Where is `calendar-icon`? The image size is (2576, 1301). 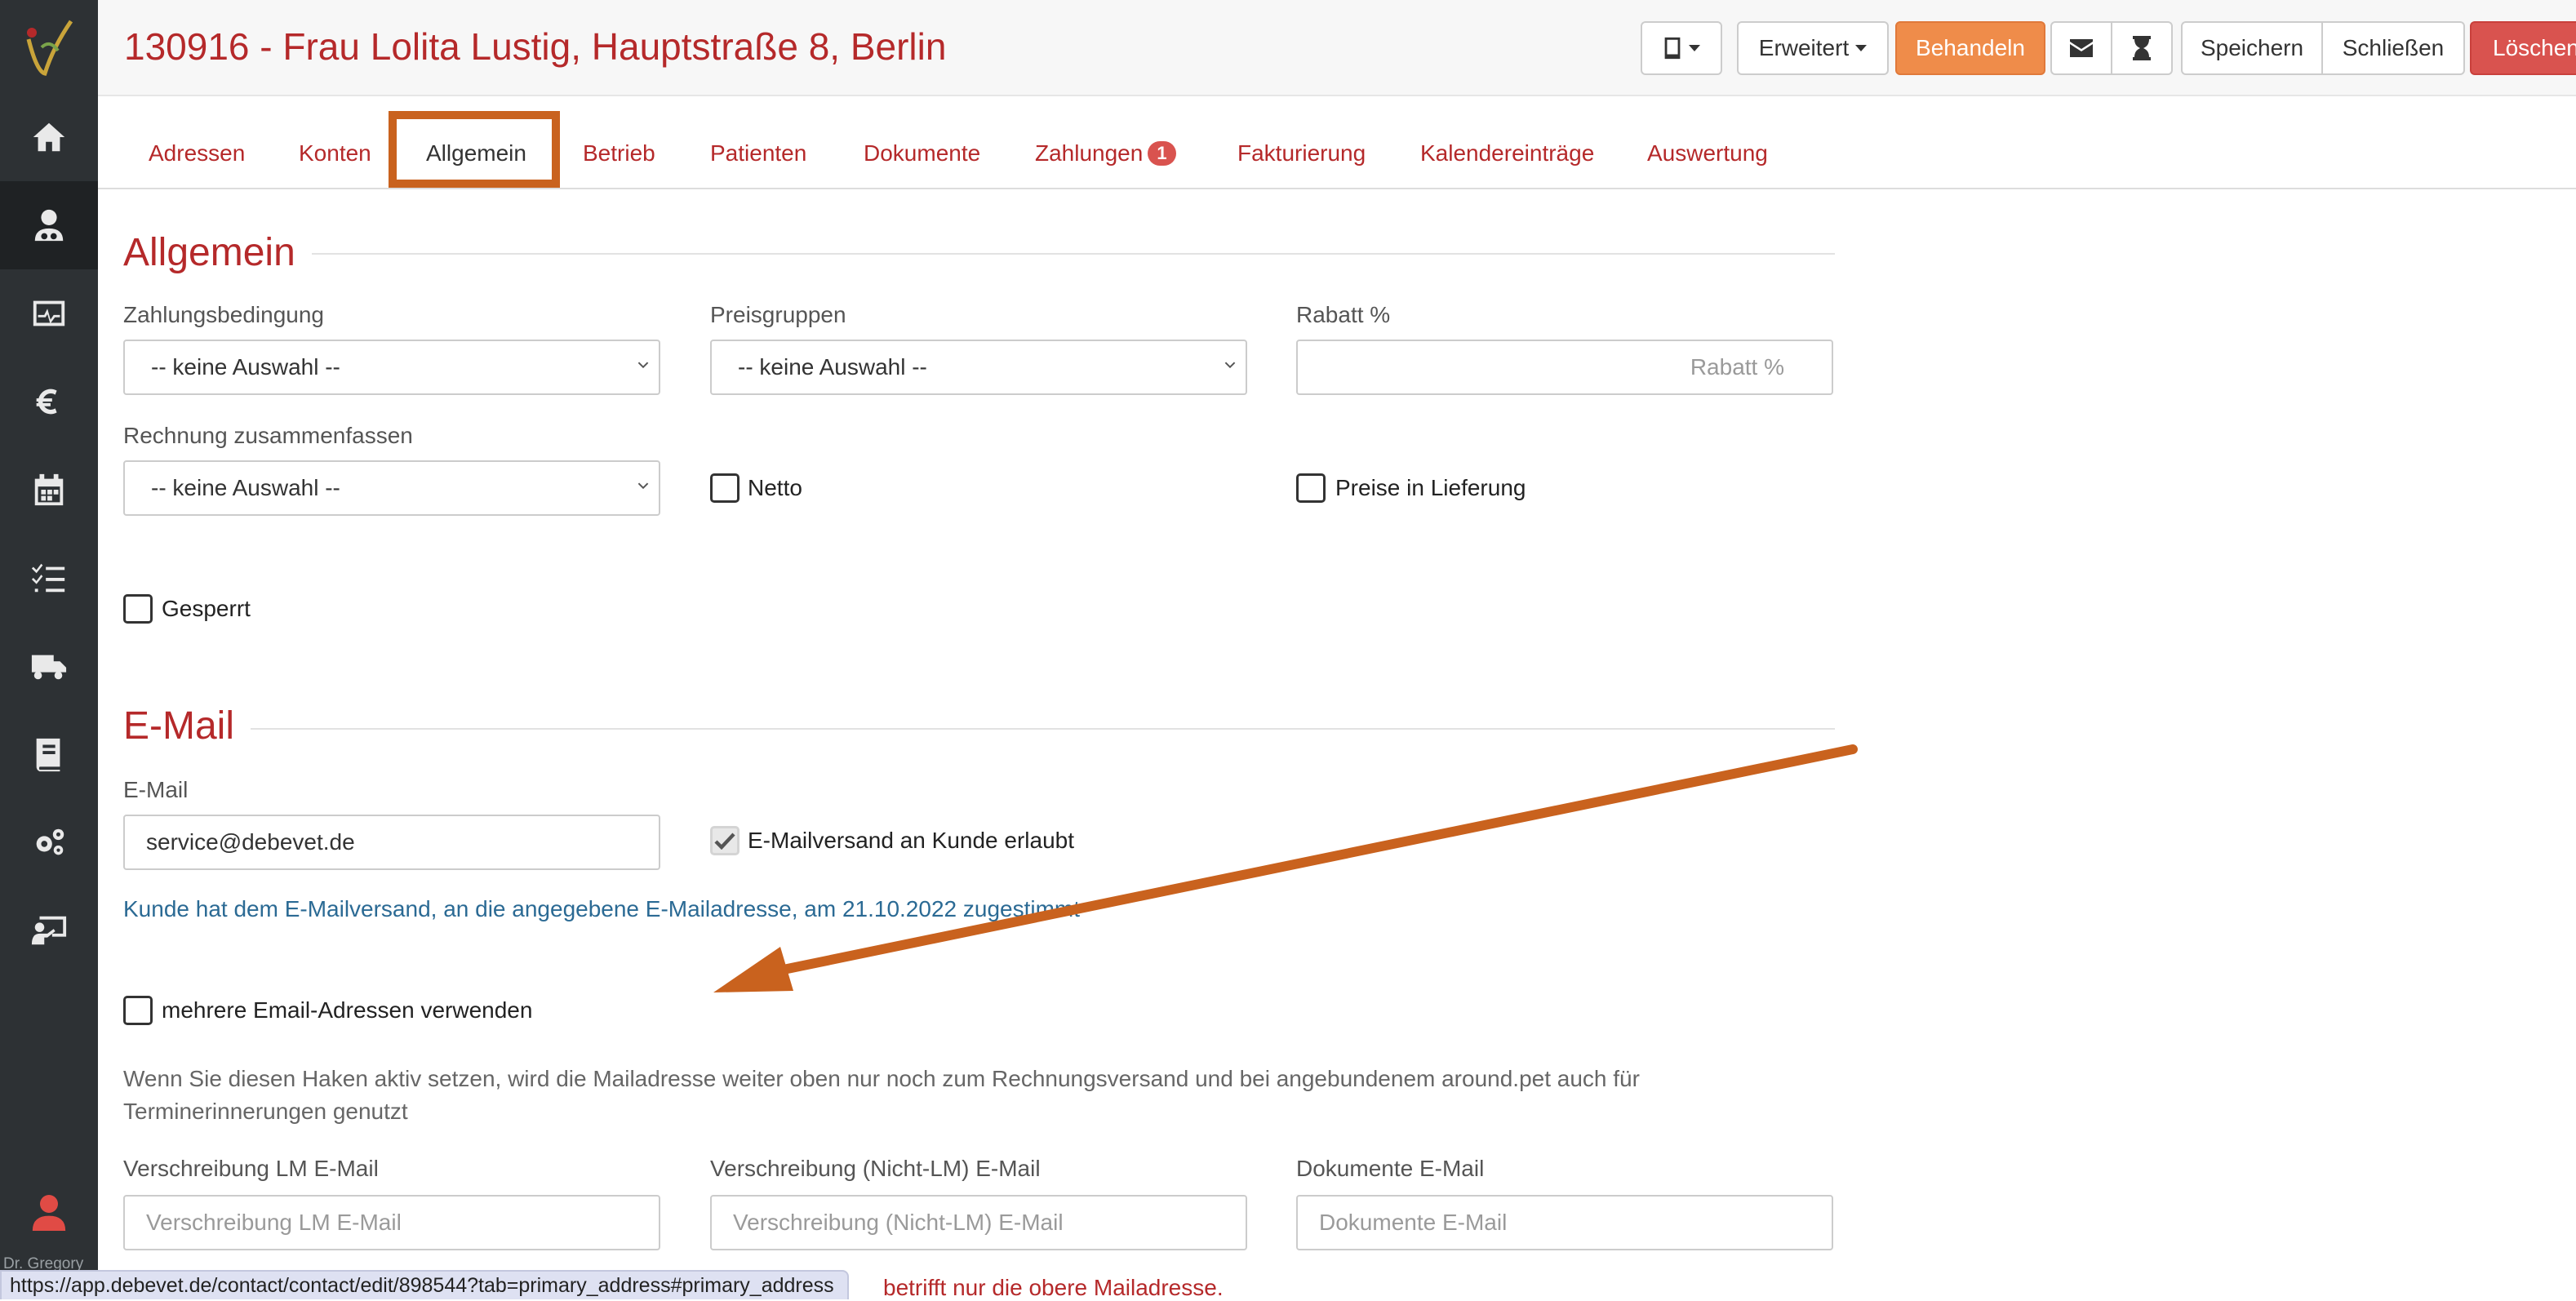 calendar-icon is located at coordinates (49, 489).